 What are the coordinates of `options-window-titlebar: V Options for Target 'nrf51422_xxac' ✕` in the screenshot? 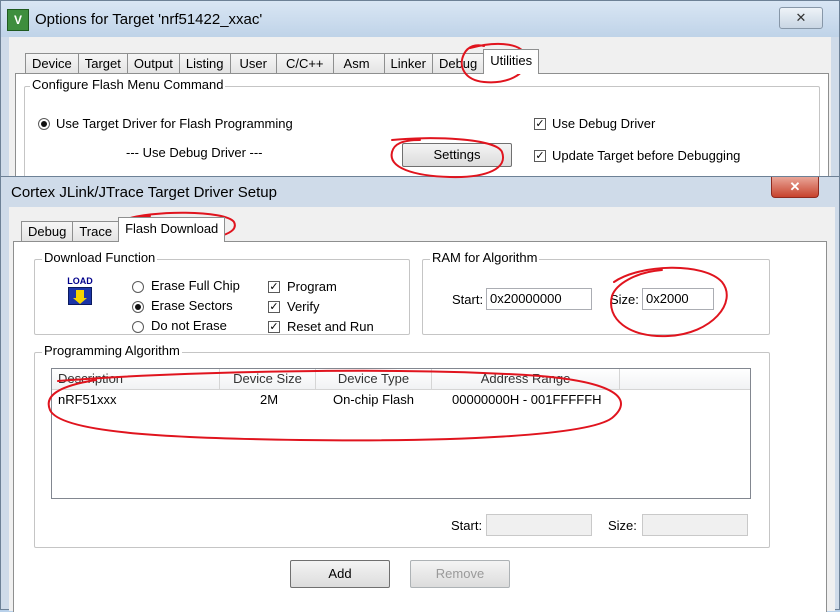 It's located at (420, 19).